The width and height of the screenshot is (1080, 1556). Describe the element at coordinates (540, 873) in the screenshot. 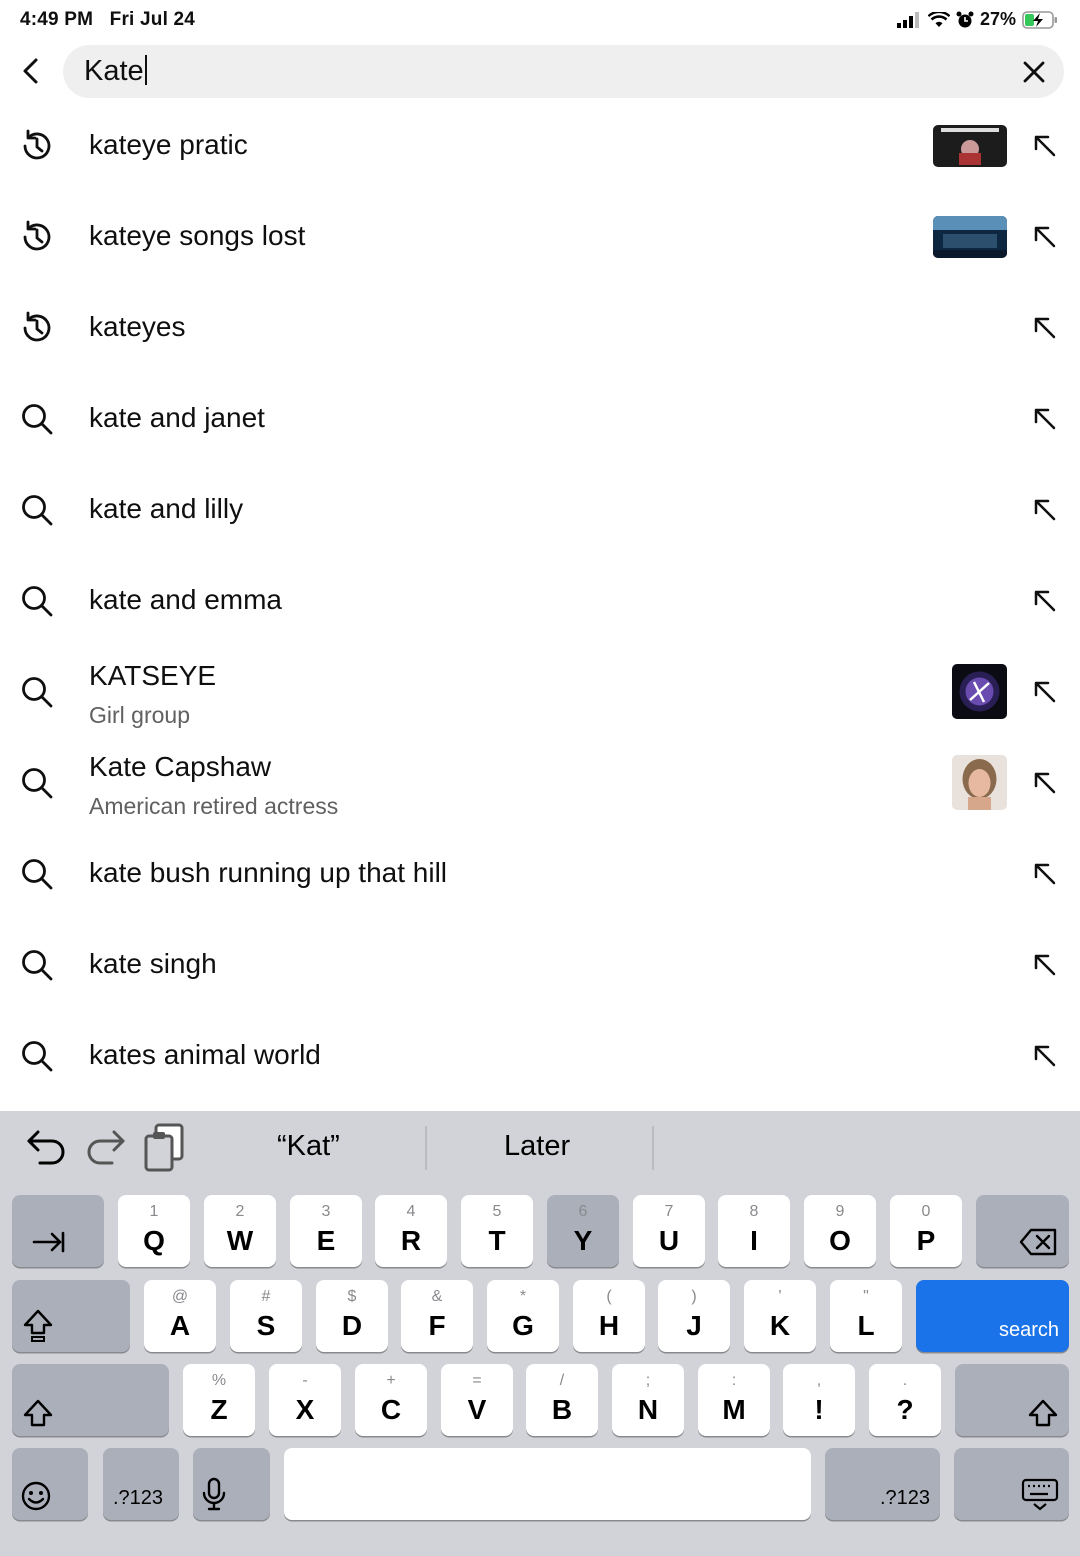

I see `suggestion-row: kate bush running up that hill` at that location.